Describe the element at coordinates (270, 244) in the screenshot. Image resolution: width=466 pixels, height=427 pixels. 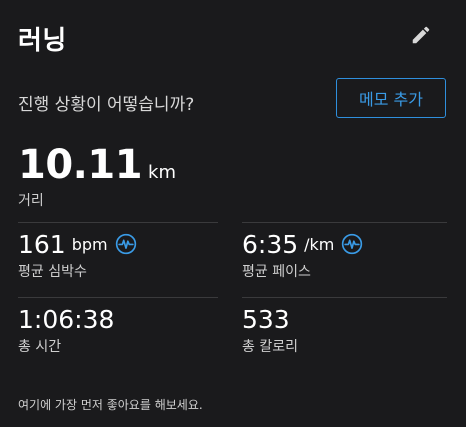
I see `pace-value: 6:35` at that location.